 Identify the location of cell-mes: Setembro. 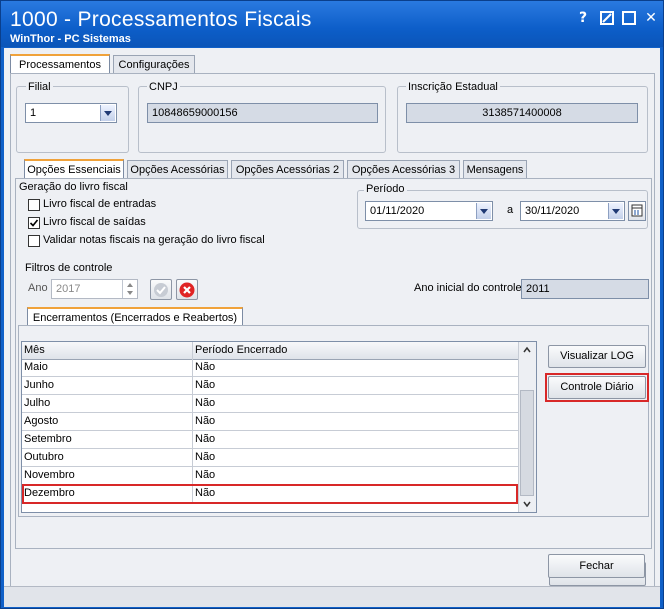
(107, 439).